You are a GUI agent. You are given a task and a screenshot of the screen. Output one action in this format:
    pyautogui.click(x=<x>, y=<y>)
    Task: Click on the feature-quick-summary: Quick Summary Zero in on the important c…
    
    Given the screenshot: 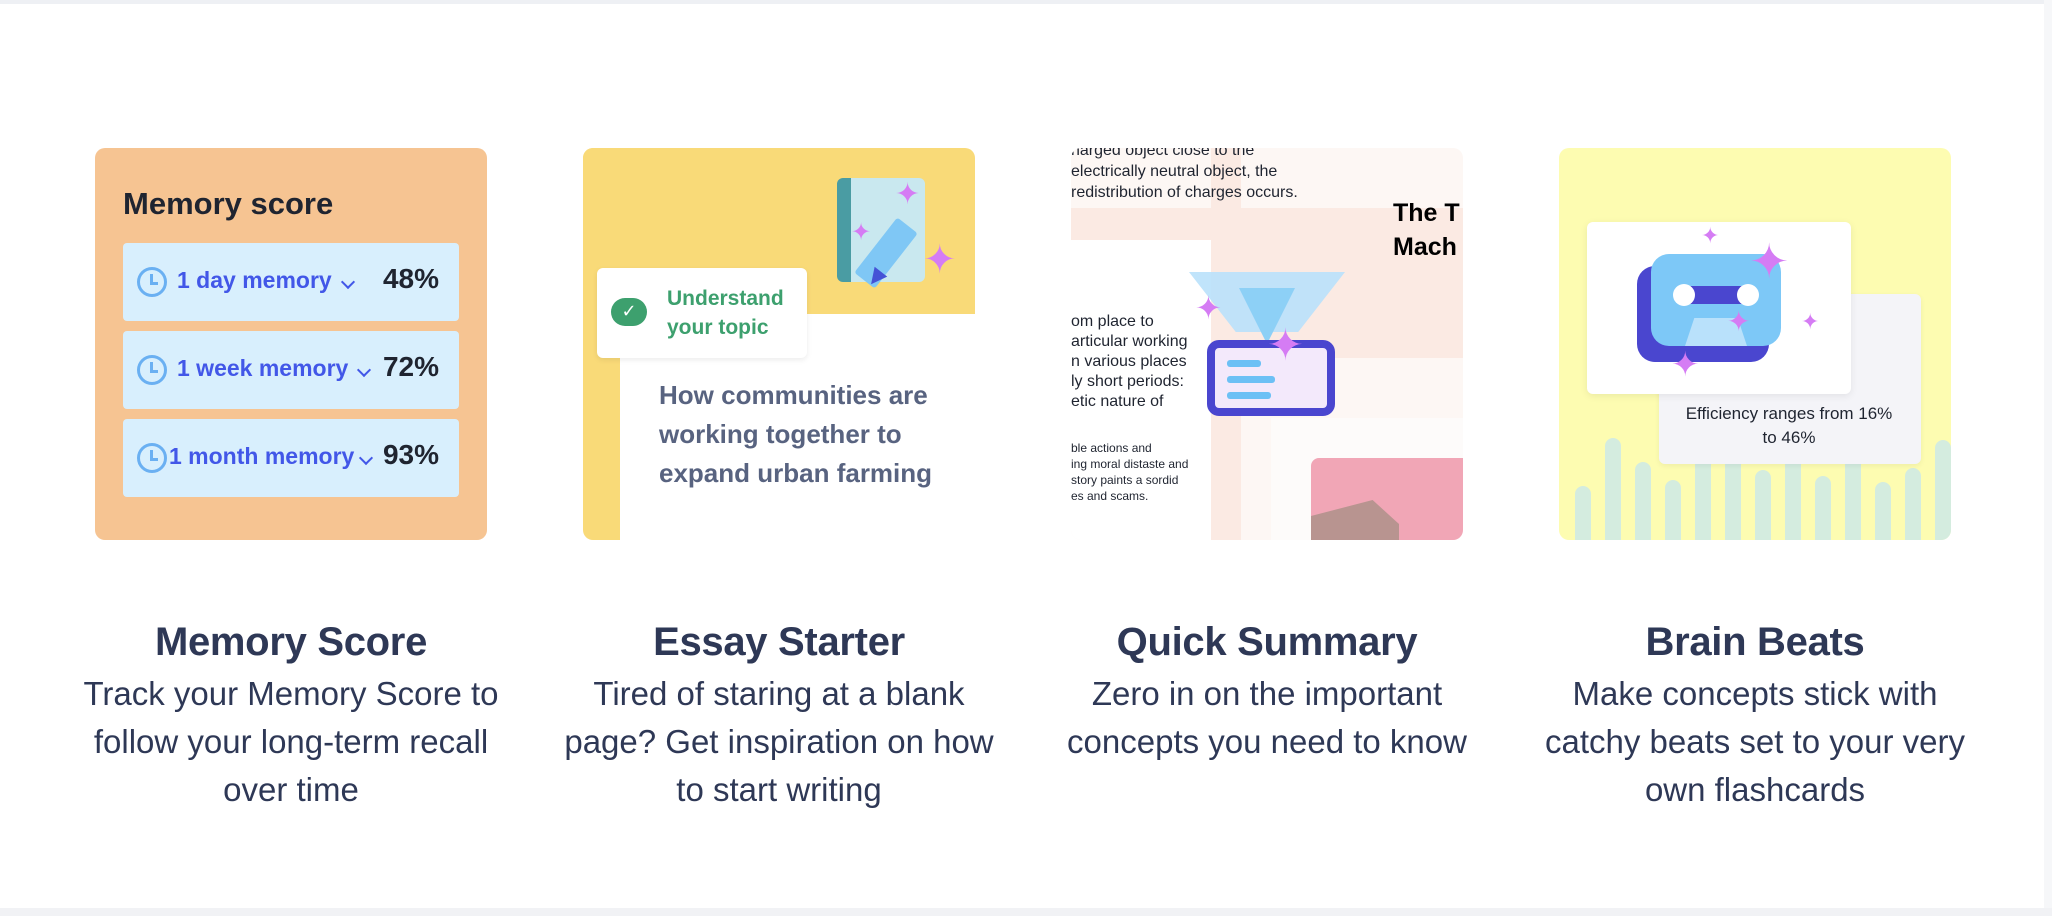 What is the action you would take?
    pyautogui.click(x=1267, y=691)
    